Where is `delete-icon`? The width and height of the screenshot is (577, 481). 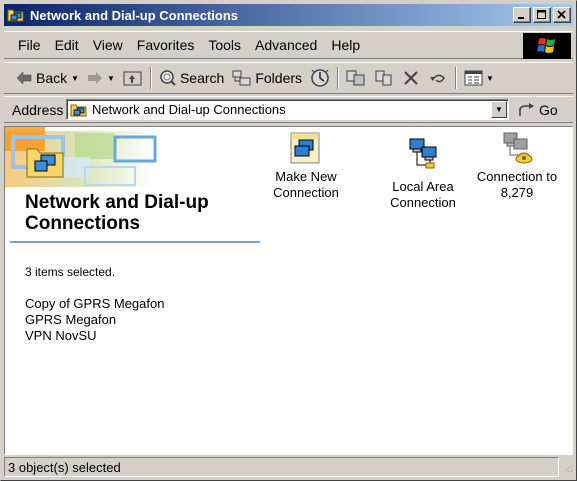
delete-icon is located at coordinates (411, 78).